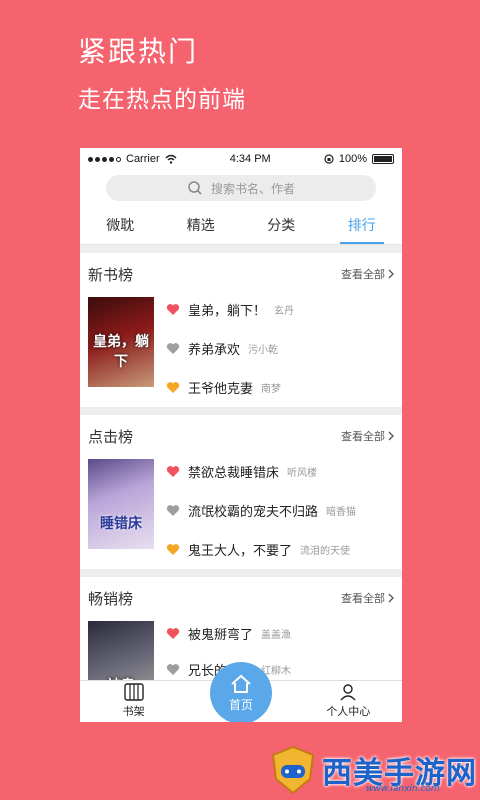  I want to click on list-item: 禁欲总裁睡错床 听风楼, so click(280, 471).